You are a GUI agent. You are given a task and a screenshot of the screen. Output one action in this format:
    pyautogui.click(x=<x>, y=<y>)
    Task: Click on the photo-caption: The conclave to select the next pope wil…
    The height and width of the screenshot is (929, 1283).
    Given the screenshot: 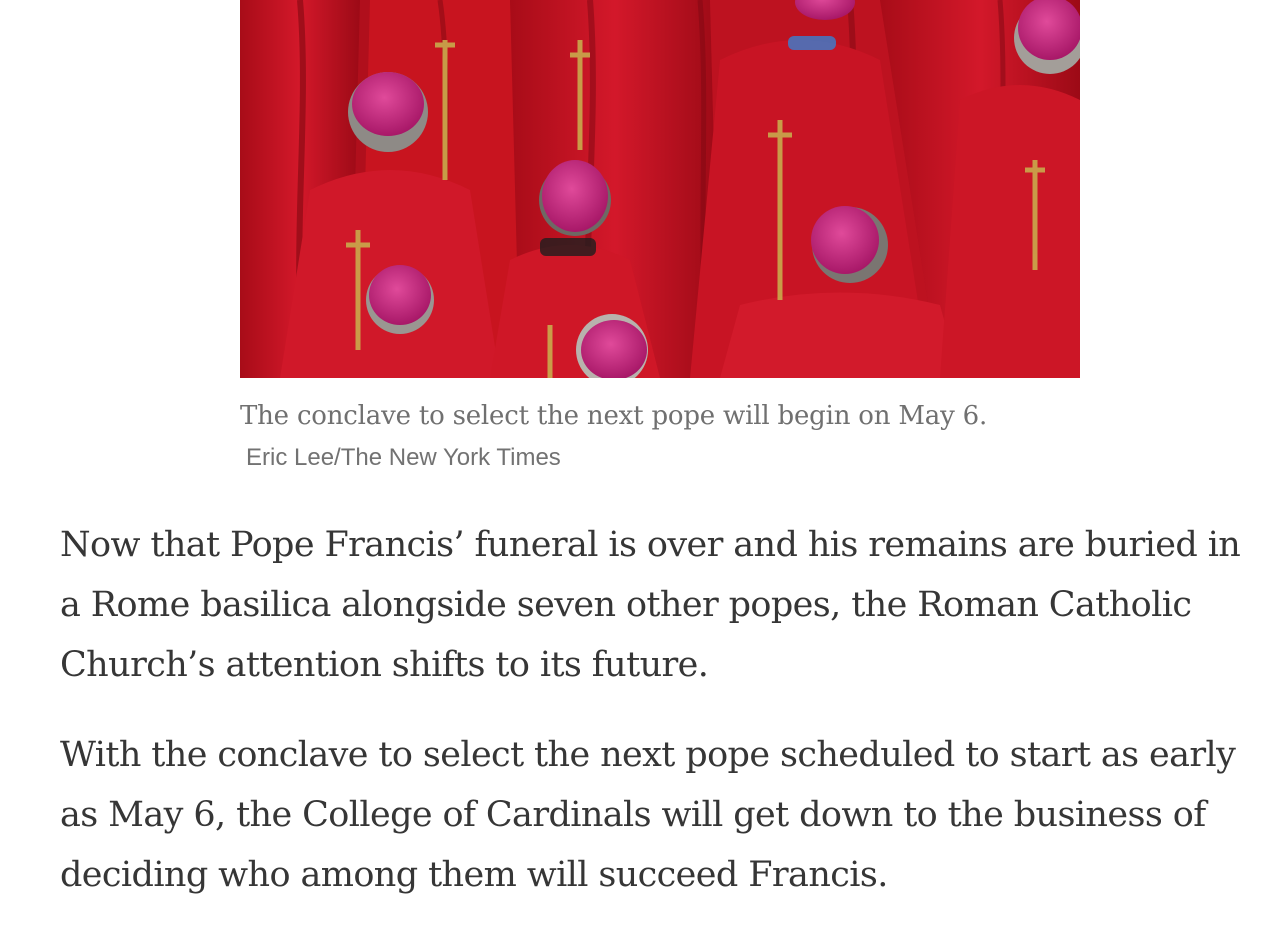 What is the action you would take?
    pyautogui.click(x=620, y=437)
    